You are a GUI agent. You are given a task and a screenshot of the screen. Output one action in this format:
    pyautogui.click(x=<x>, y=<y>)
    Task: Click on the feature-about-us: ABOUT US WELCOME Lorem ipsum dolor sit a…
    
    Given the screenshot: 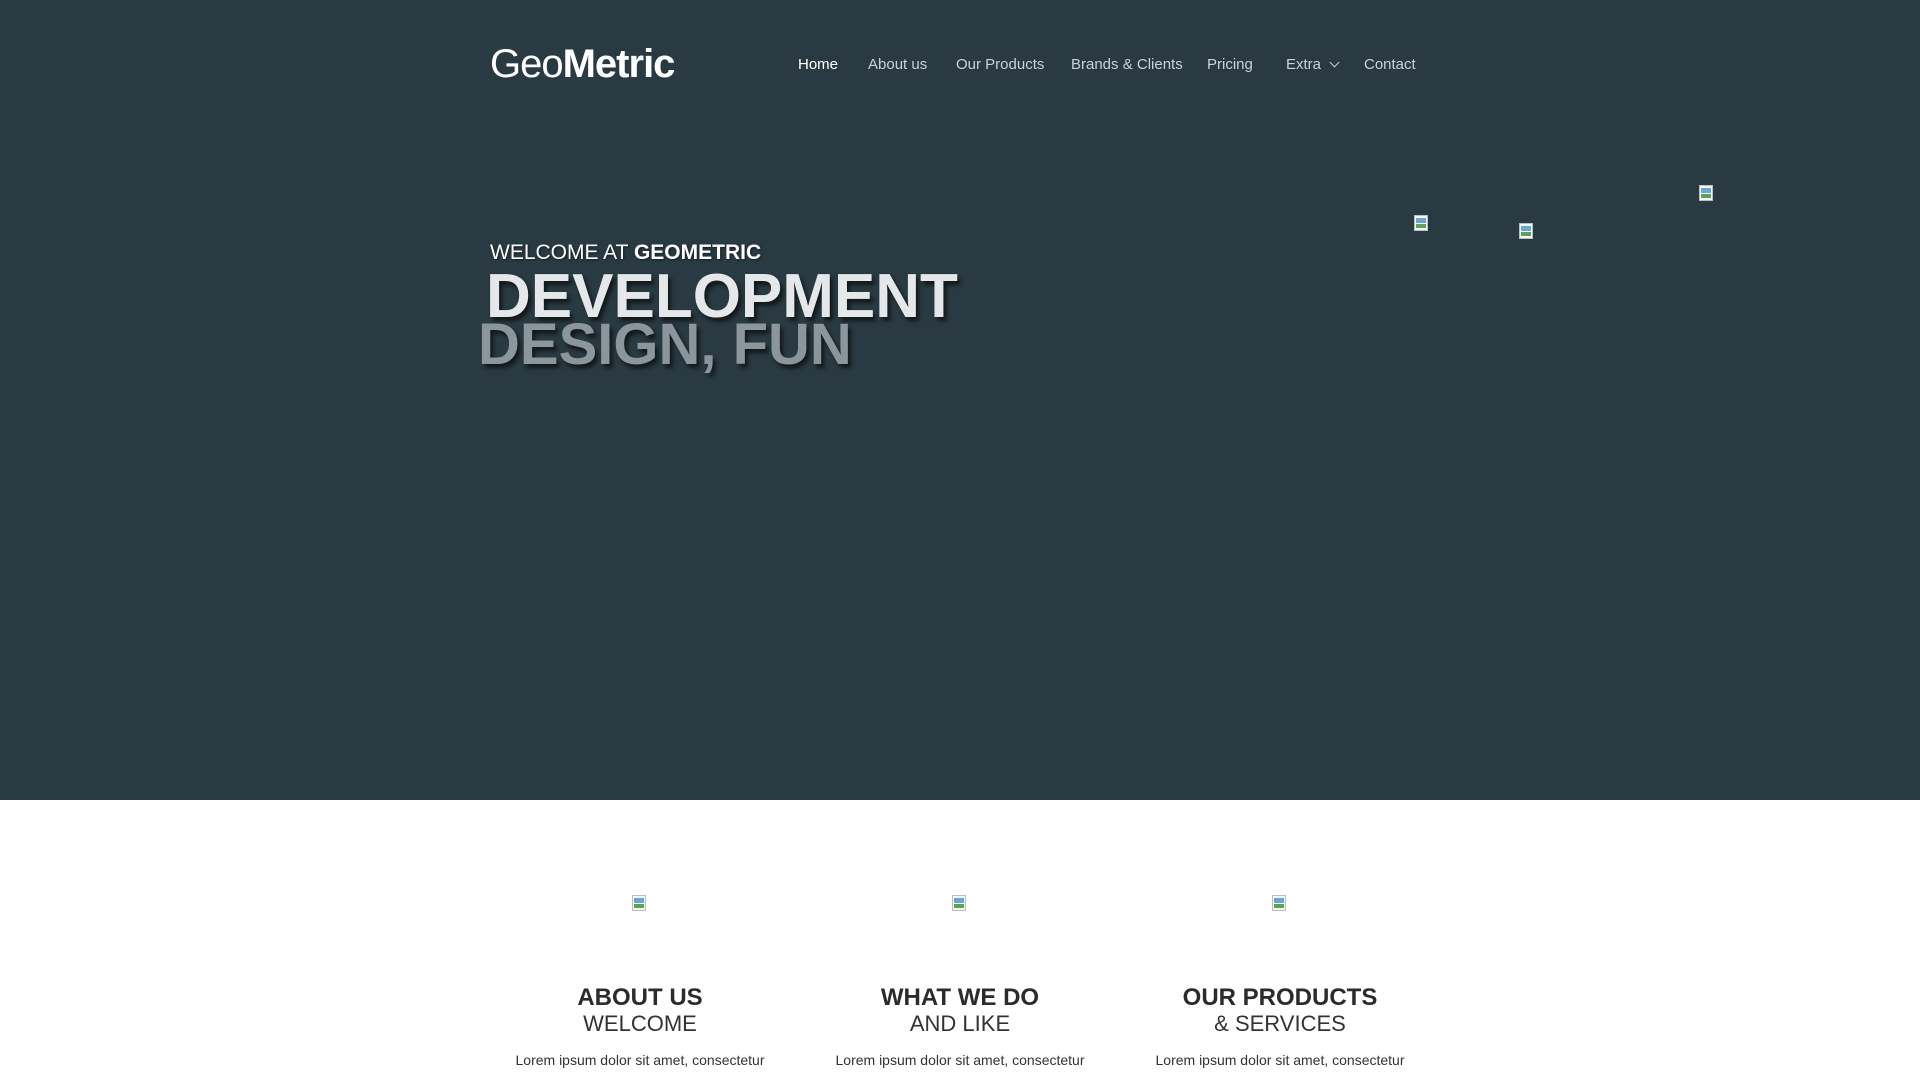 What is the action you would take?
    pyautogui.click(x=640, y=1027)
    